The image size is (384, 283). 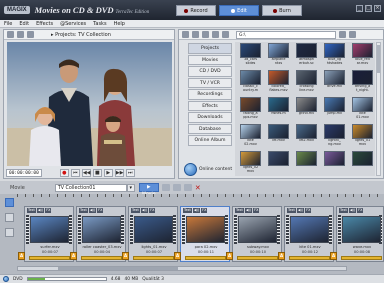 What do you see at coordinates (278, 82) in the screenshot?
I see `media-file: colored_ flakes.mxv` at bounding box center [278, 82].